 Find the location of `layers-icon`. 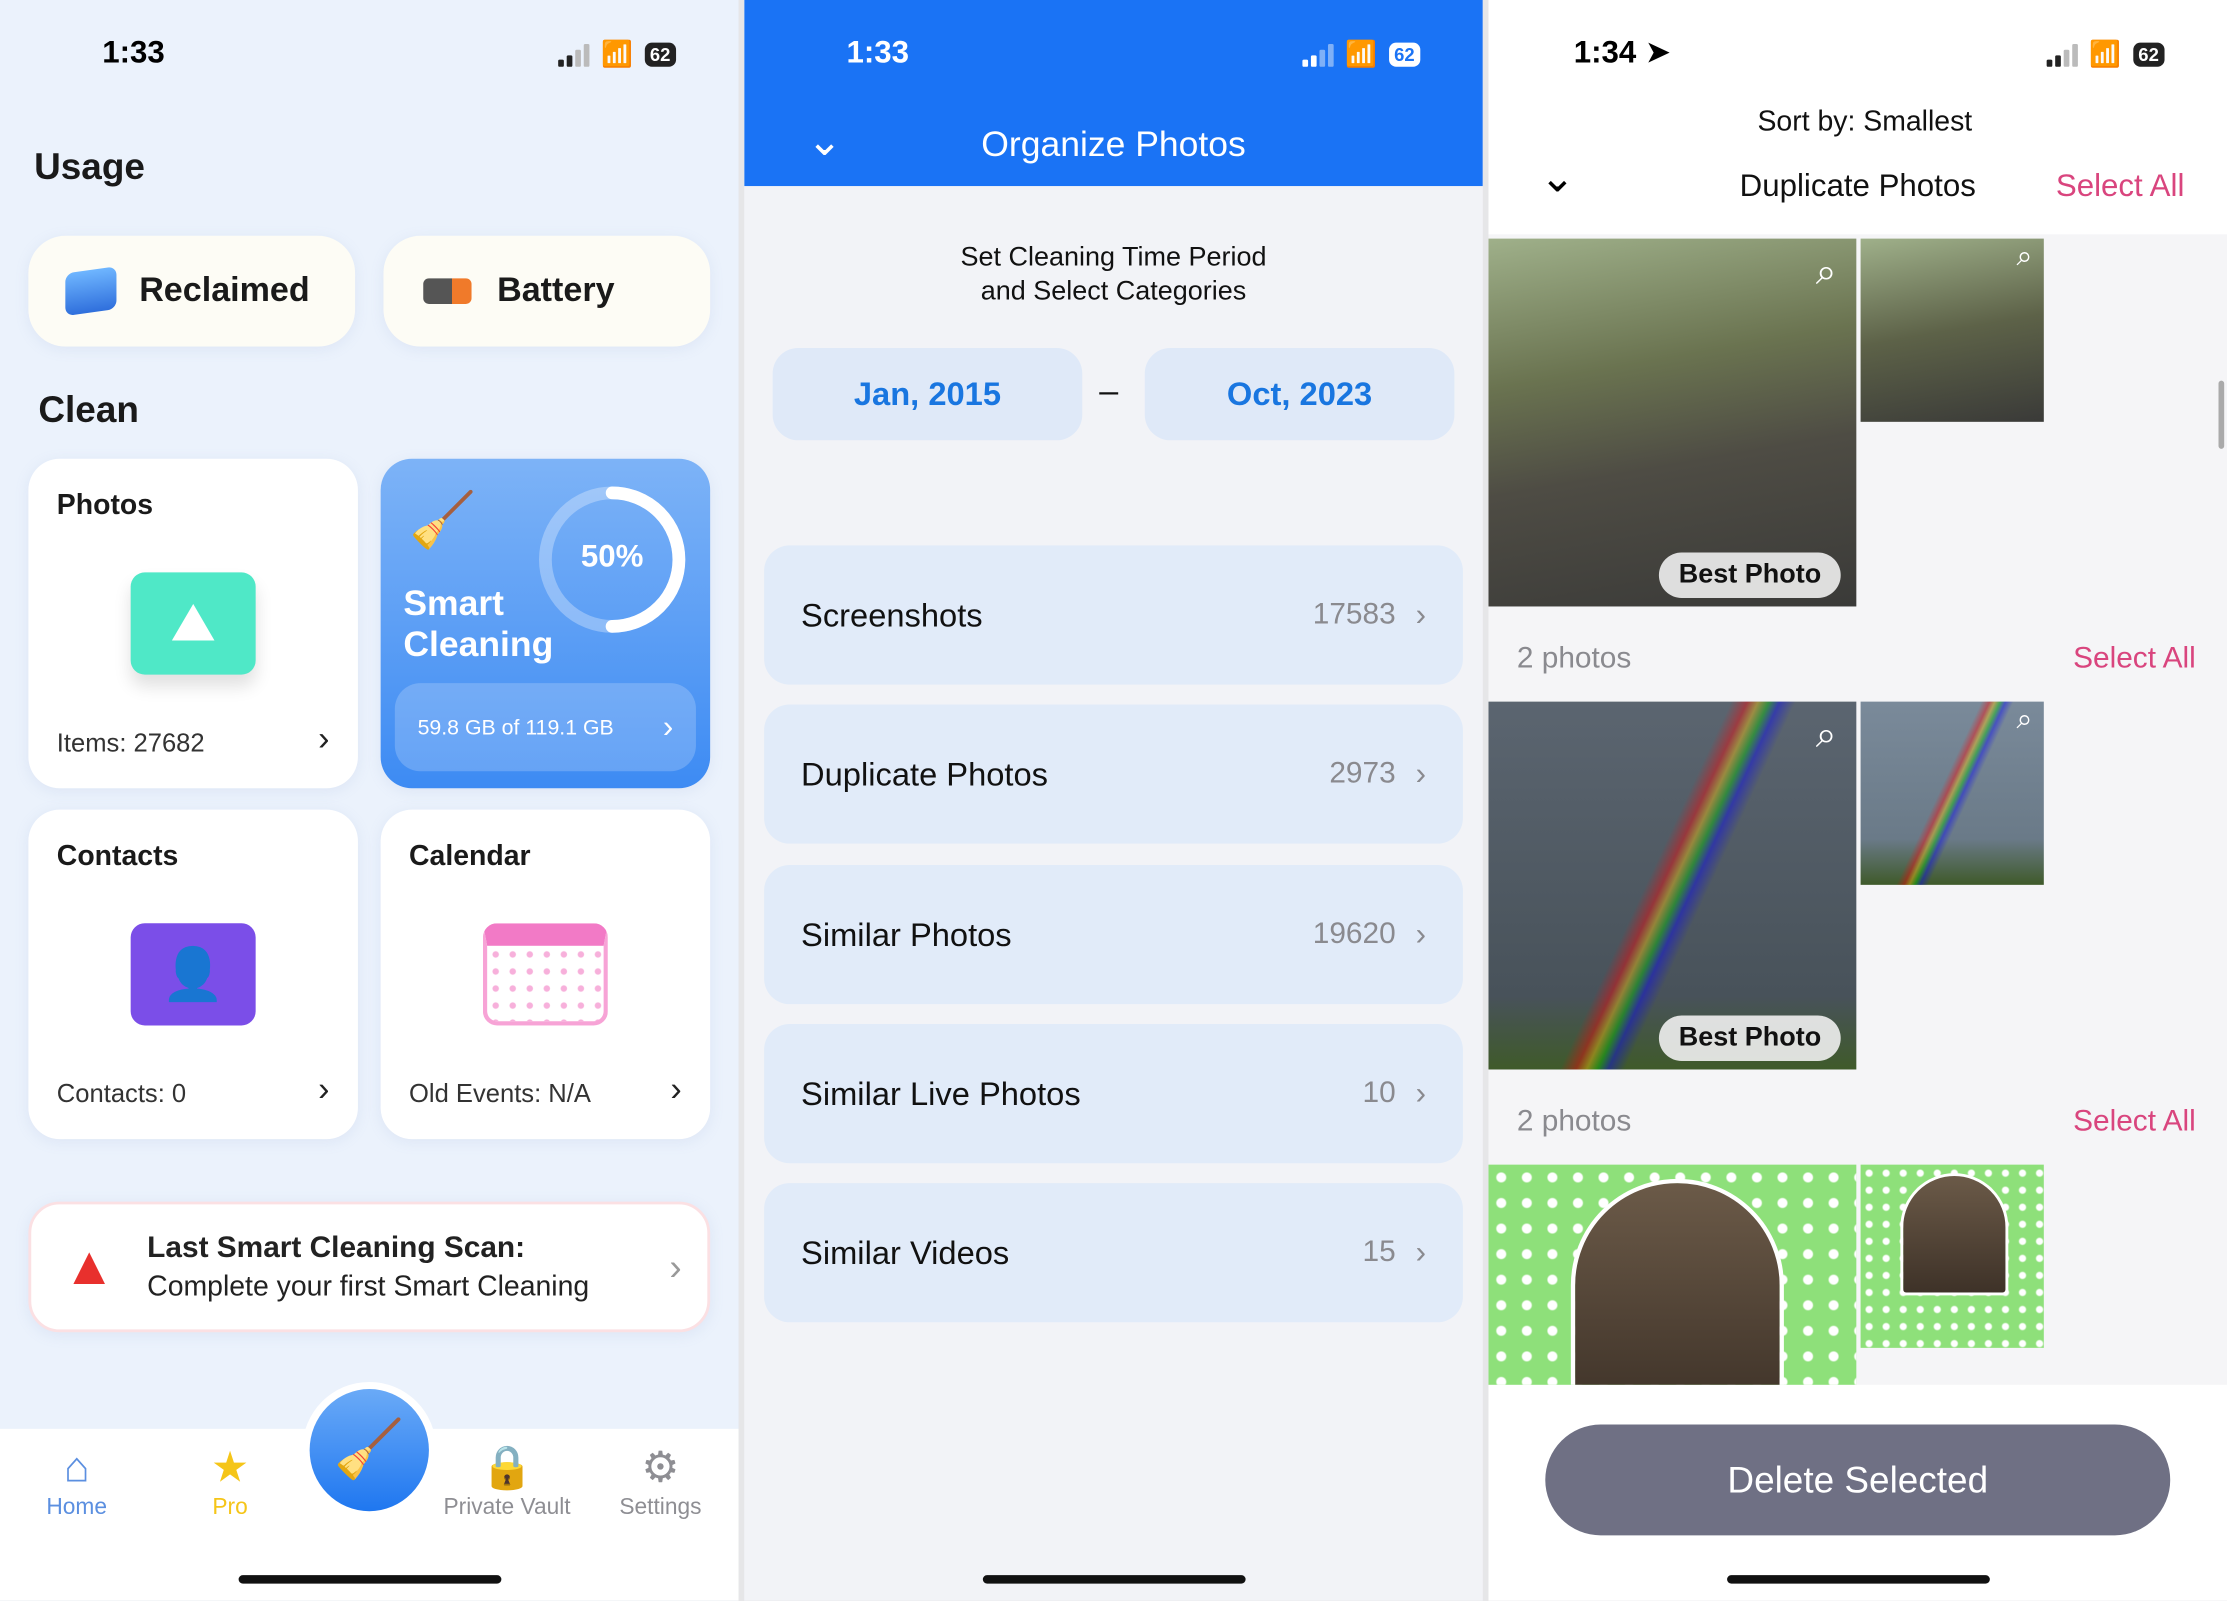

layers-icon is located at coordinates (91, 291).